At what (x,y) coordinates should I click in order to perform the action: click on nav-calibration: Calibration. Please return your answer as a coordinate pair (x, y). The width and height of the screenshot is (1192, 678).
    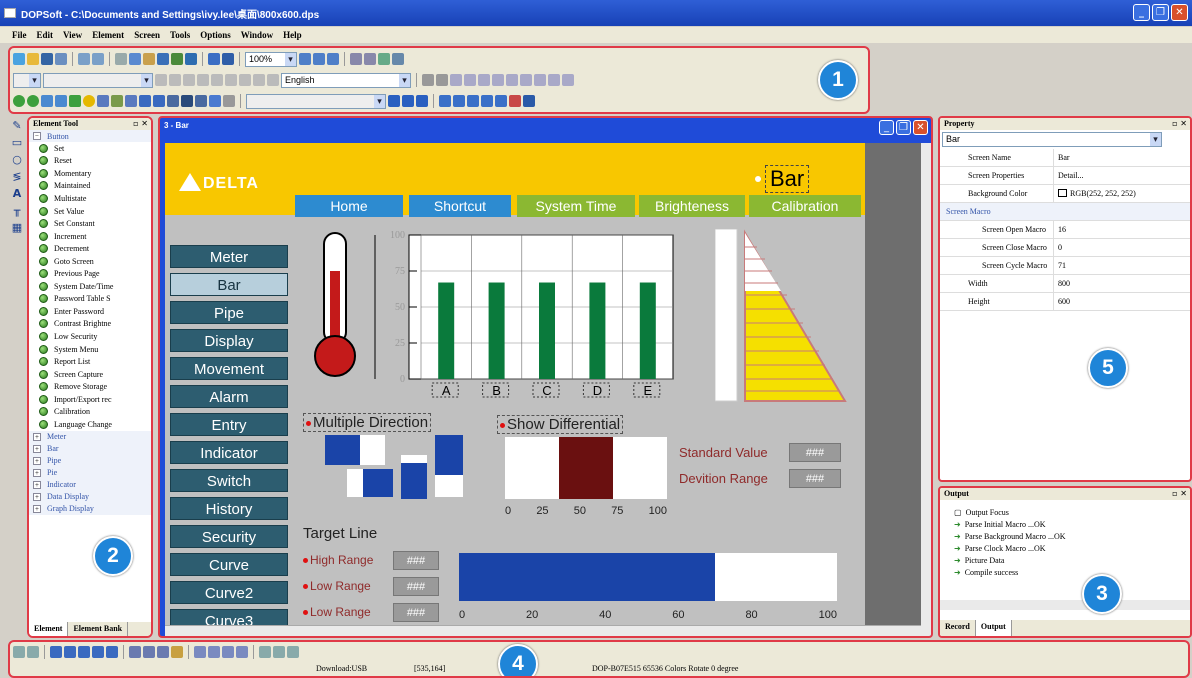
    Looking at the image, I should click on (805, 206).